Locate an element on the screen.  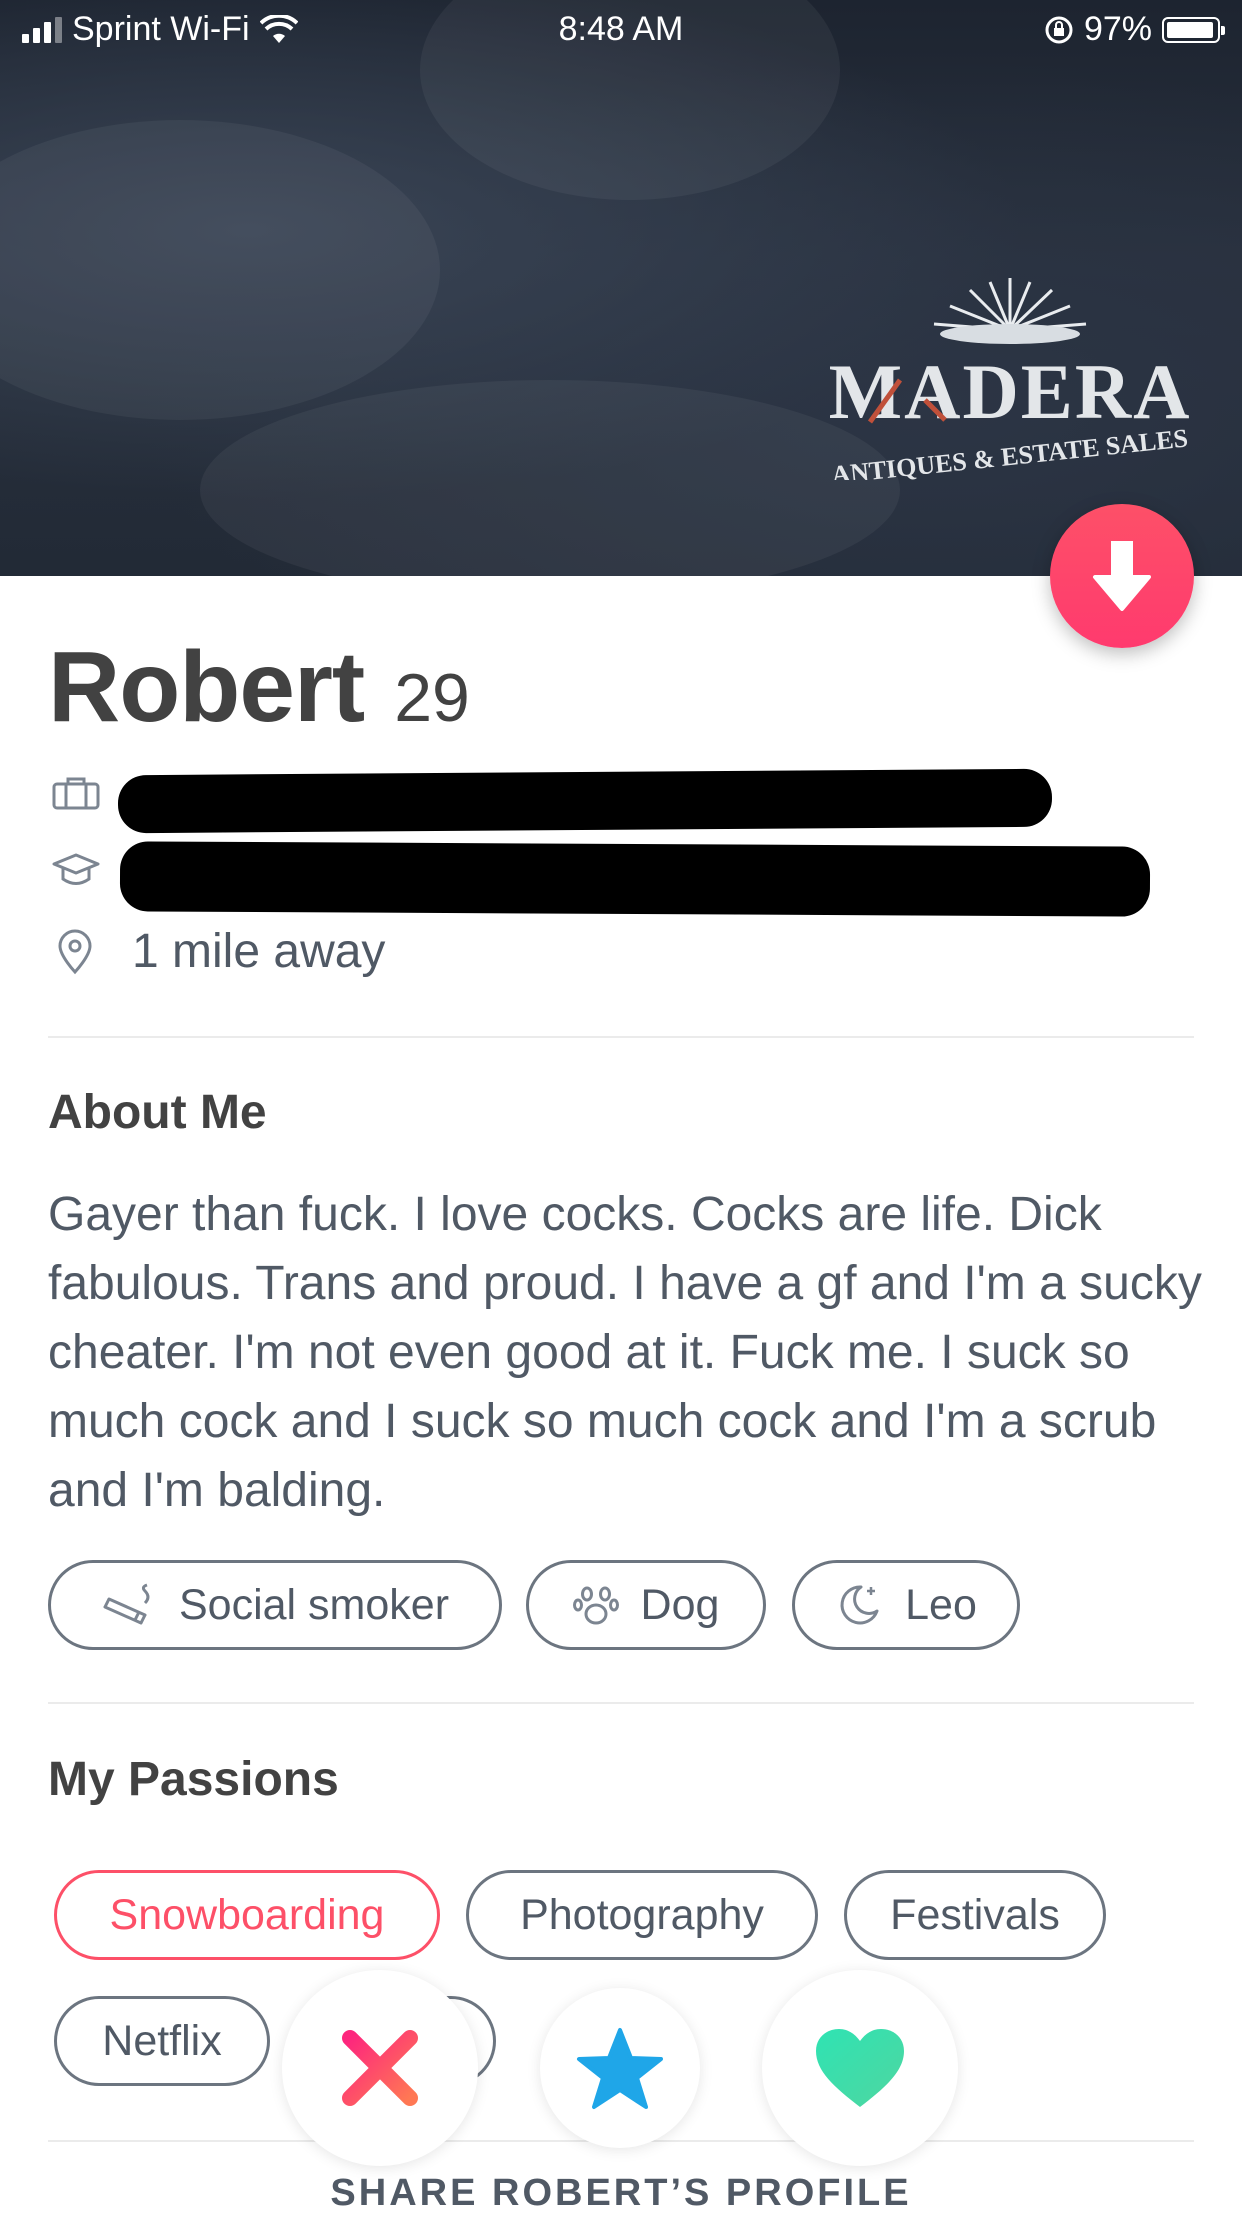
job-row is located at coordinates (76, 793).